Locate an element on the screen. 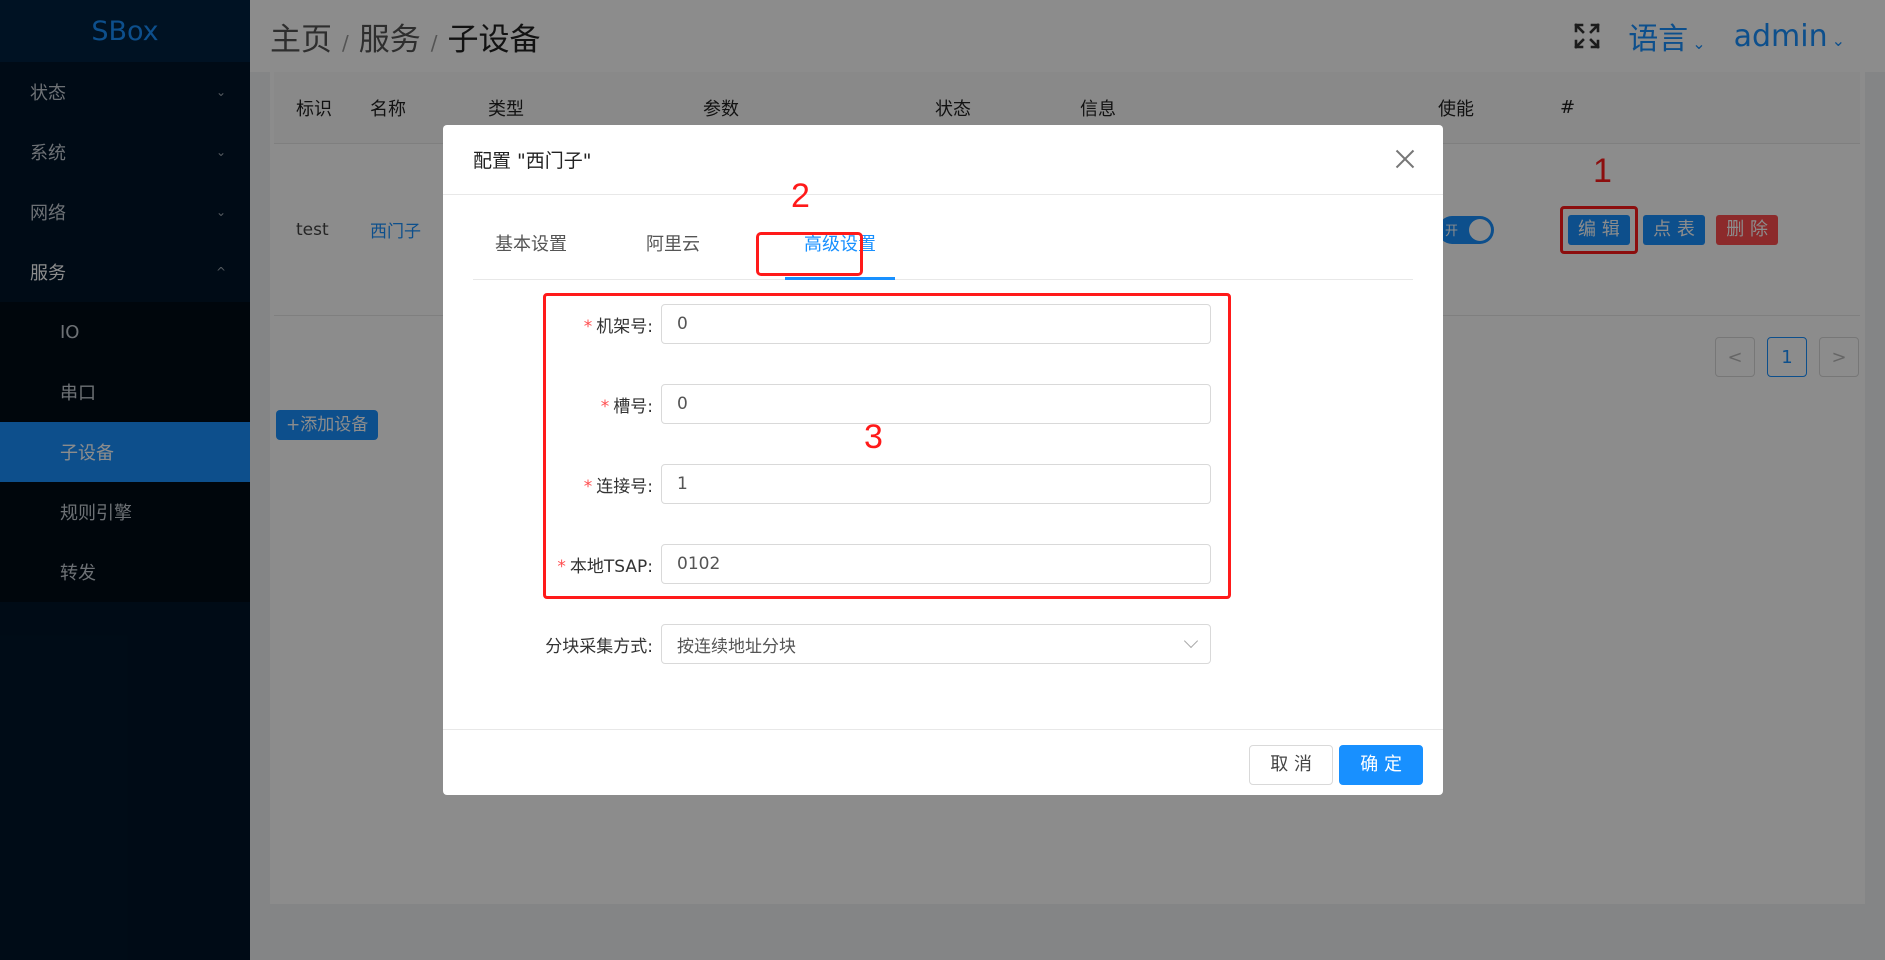  tab-highlight is located at coordinates (809, 254).